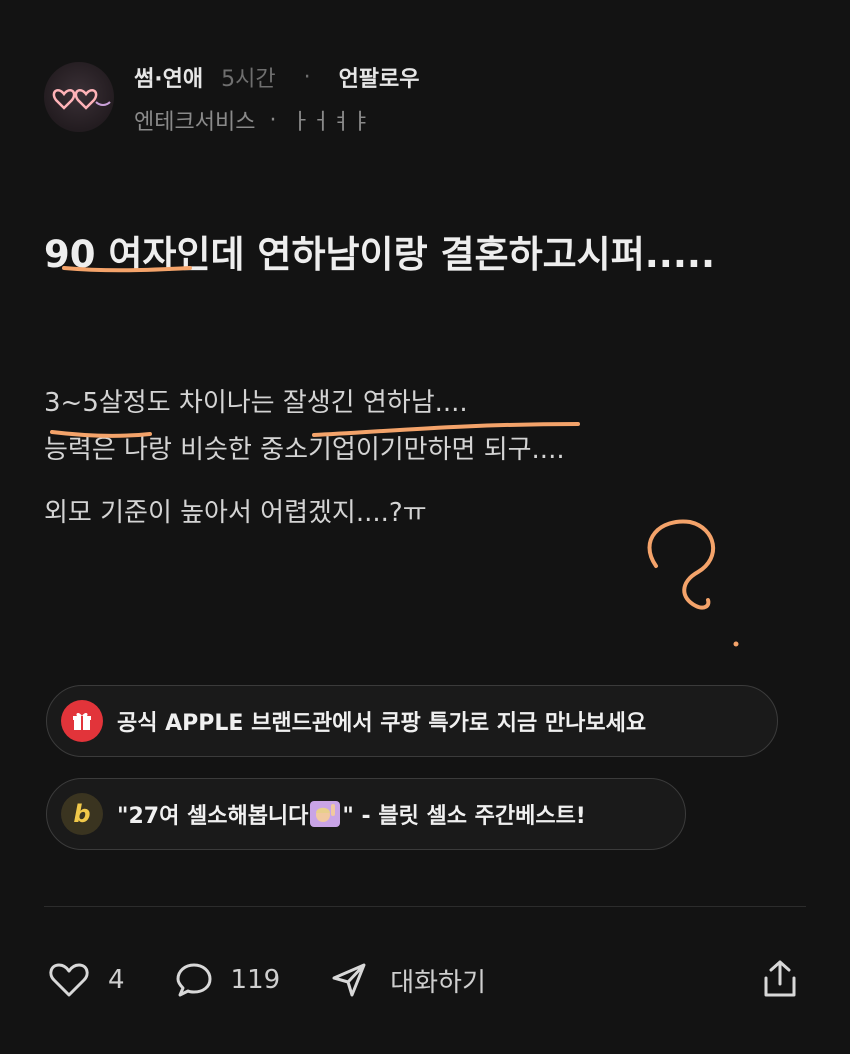 The height and width of the screenshot is (1054, 850). What do you see at coordinates (780, 978) in the screenshot?
I see `share-icon` at bounding box center [780, 978].